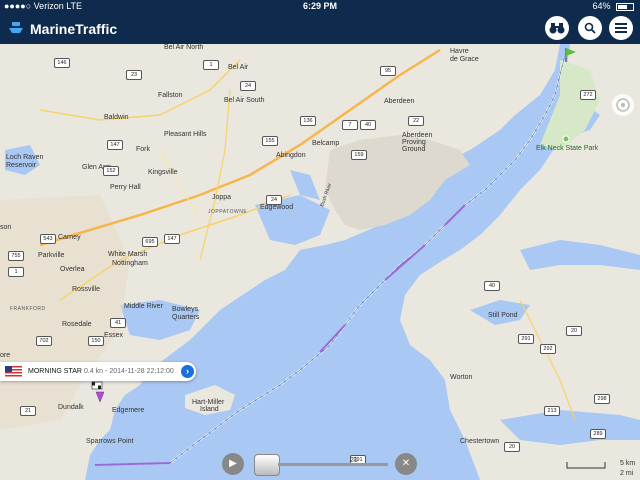  Describe the element at coordinates (128, 254) in the screenshot. I see `place-white-marsh: White Marsh` at that location.